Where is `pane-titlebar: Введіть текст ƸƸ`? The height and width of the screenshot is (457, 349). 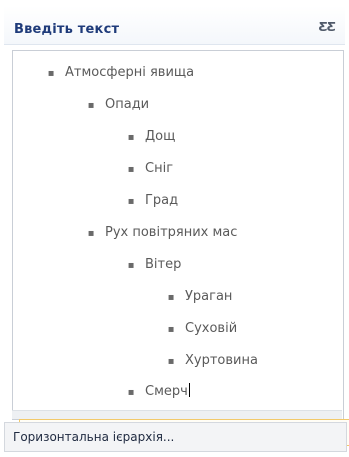
pane-titlebar: Введіть текст ƸƸ is located at coordinates (174, 25).